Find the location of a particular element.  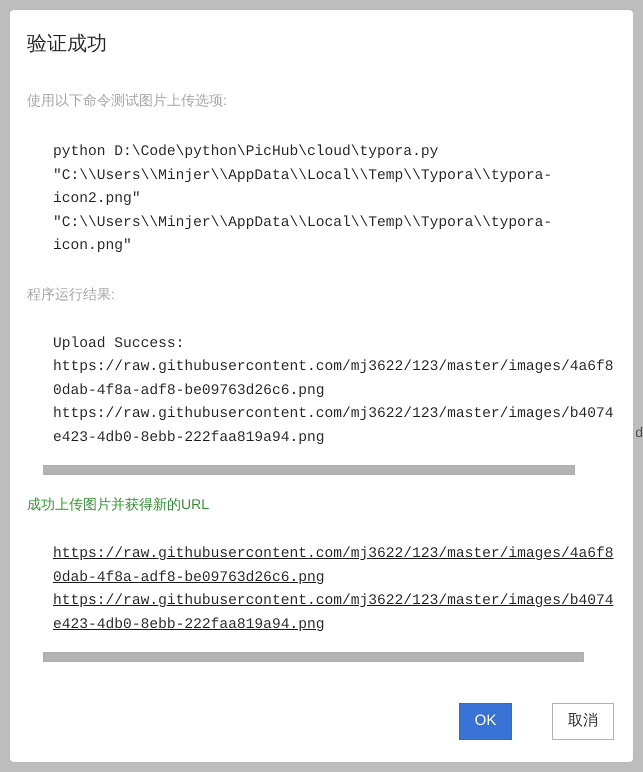

code-line: "C:\\Users\\Minjer\\AppData\\Local\\Temp\\Typora\\typora-icon2.png" is located at coordinates (303, 187).